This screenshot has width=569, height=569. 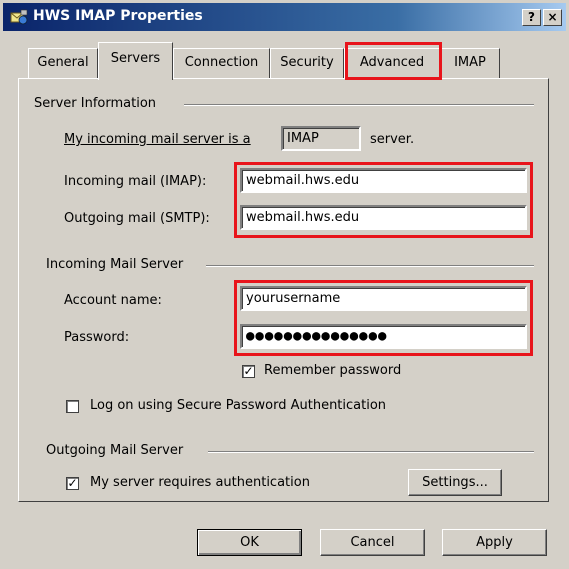 What do you see at coordinates (135, 181) in the screenshot?
I see `incoming-mail-label: Incoming mail (IMAP):` at bounding box center [135, 181].